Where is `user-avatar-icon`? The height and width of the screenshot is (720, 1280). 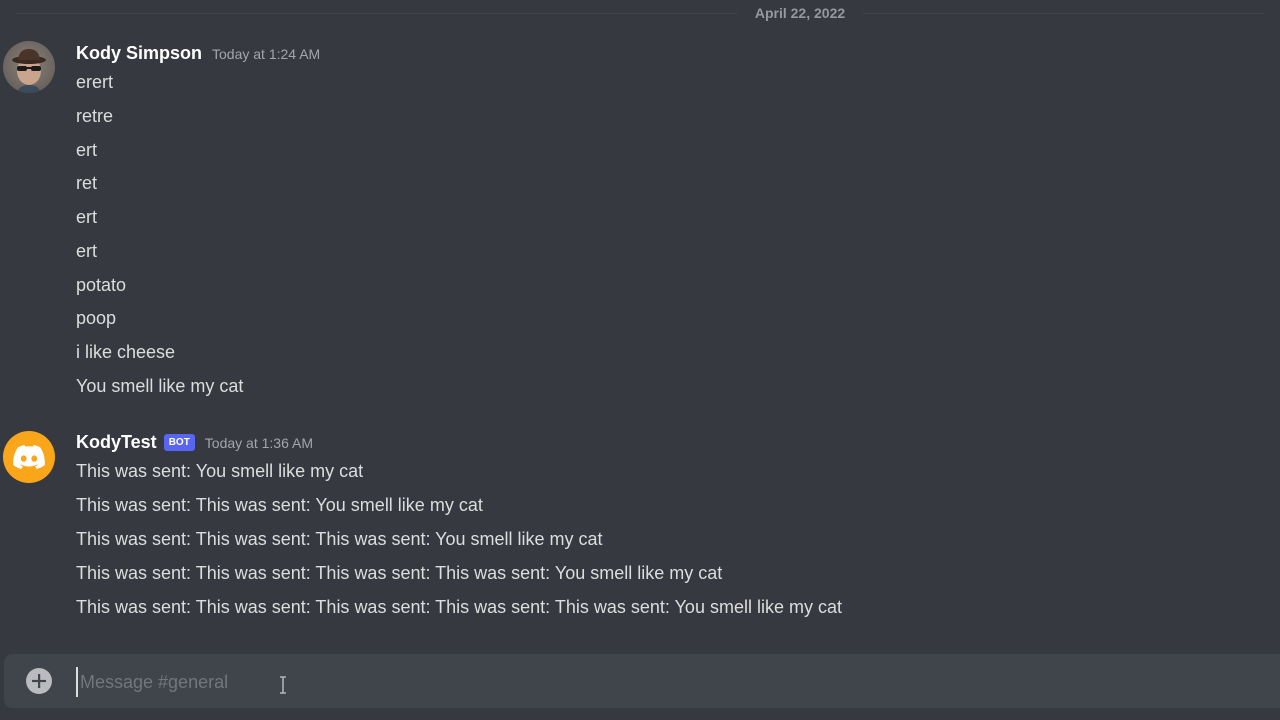 user-avatar-icon is located at coordinates (29, 67).